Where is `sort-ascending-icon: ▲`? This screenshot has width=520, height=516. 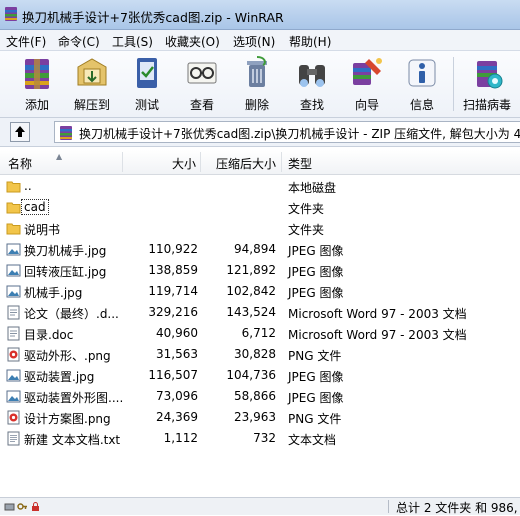 sort-ascending-icon: ▲ is located at coordinates (59, 156).